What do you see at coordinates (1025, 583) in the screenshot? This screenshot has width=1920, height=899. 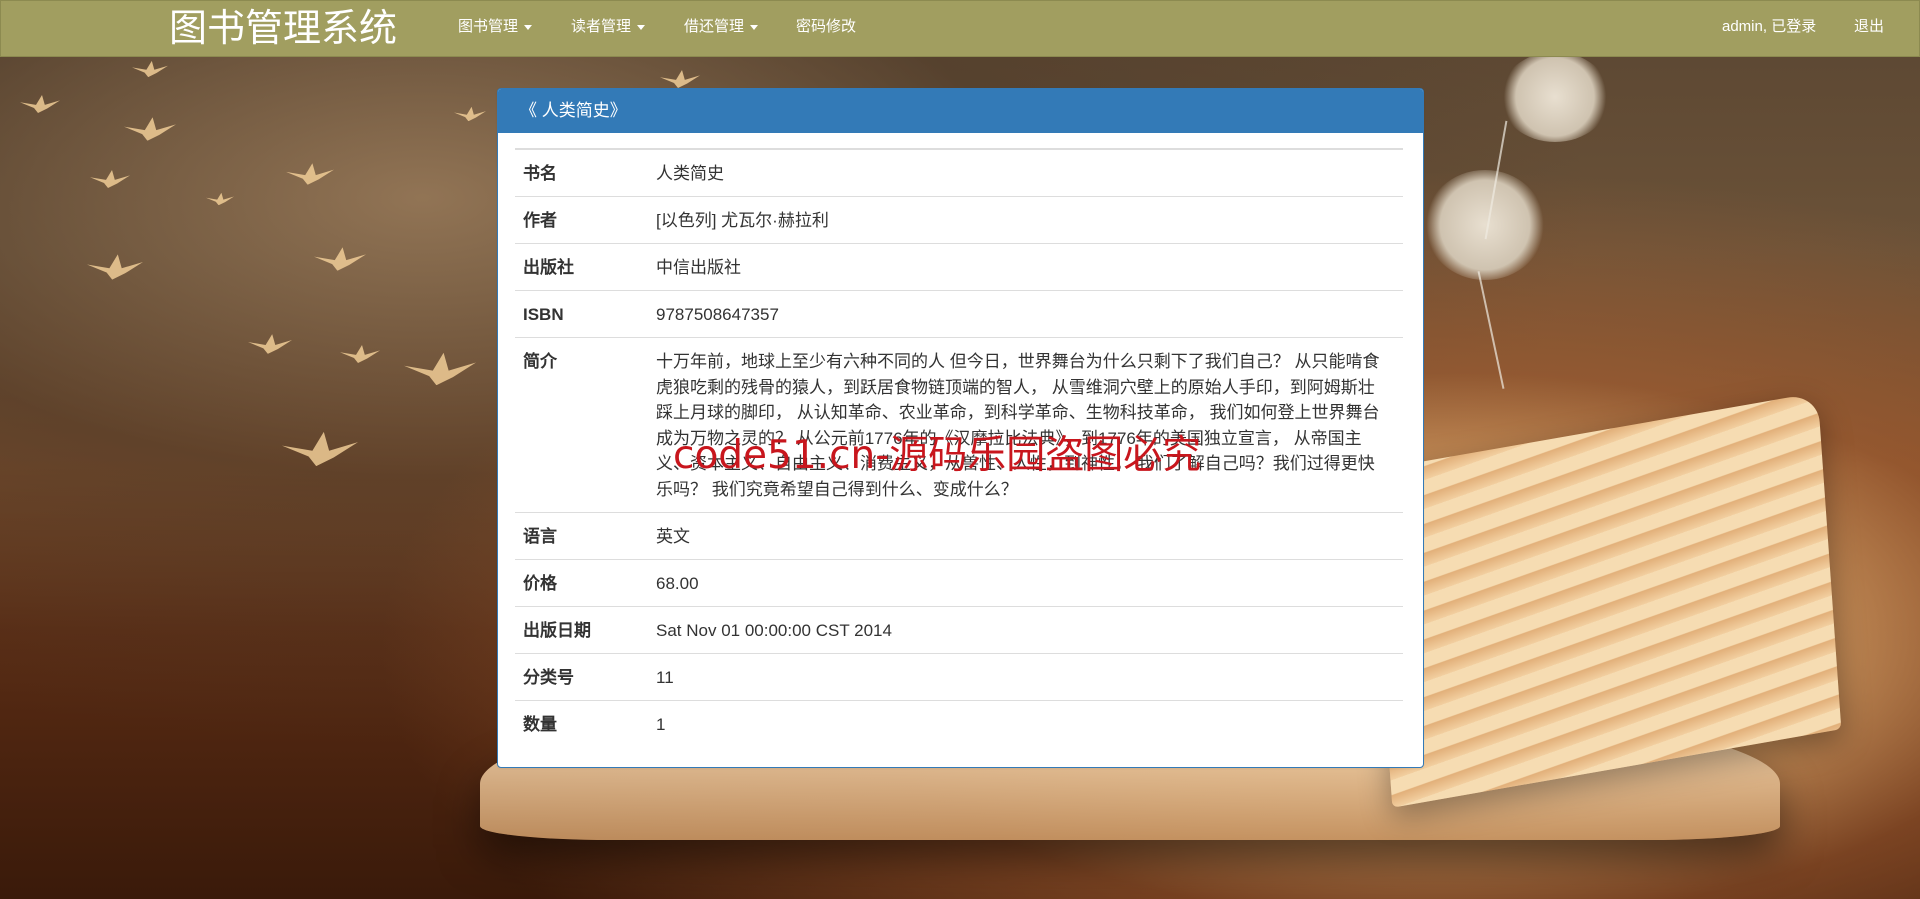 I see `field-value: 68.00` at bounding box center [1025, 583].